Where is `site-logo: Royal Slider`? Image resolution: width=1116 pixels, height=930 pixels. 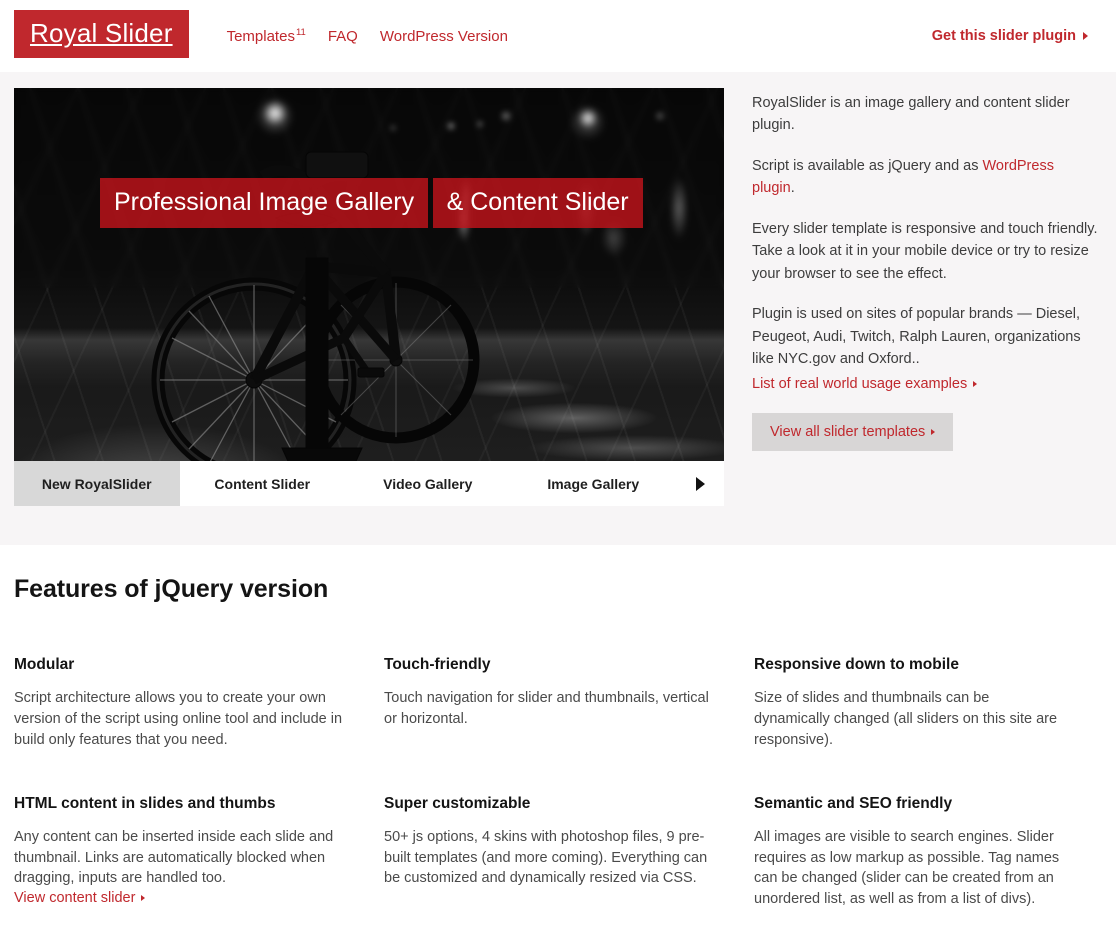 site-logo: Royal Slider is located at coordinates (101, 34).